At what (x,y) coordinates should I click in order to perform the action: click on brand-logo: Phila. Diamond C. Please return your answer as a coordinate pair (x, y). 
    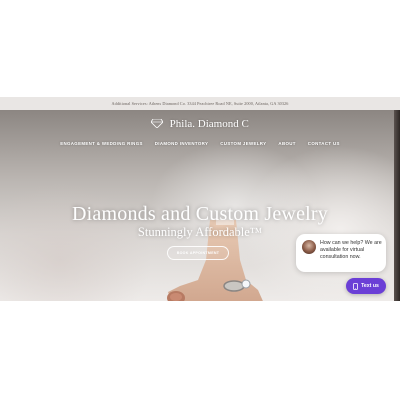
    Looking at the image, I should click on (200, 124).